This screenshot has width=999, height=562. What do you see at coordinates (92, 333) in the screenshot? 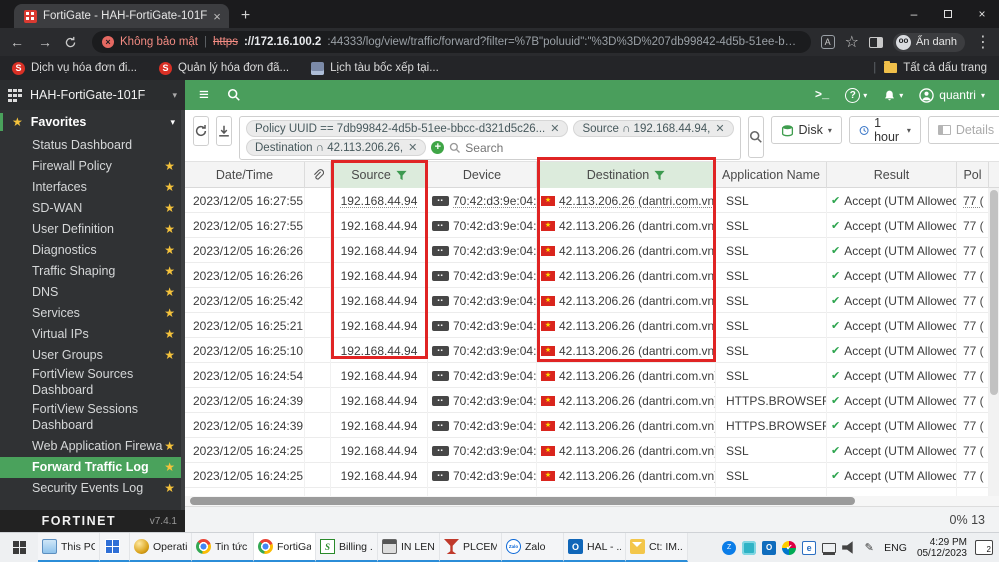
I see `sidebar-item-virtual-ips: ★ Virtual IPs ★ ▾` at bounding box center [92, 333].